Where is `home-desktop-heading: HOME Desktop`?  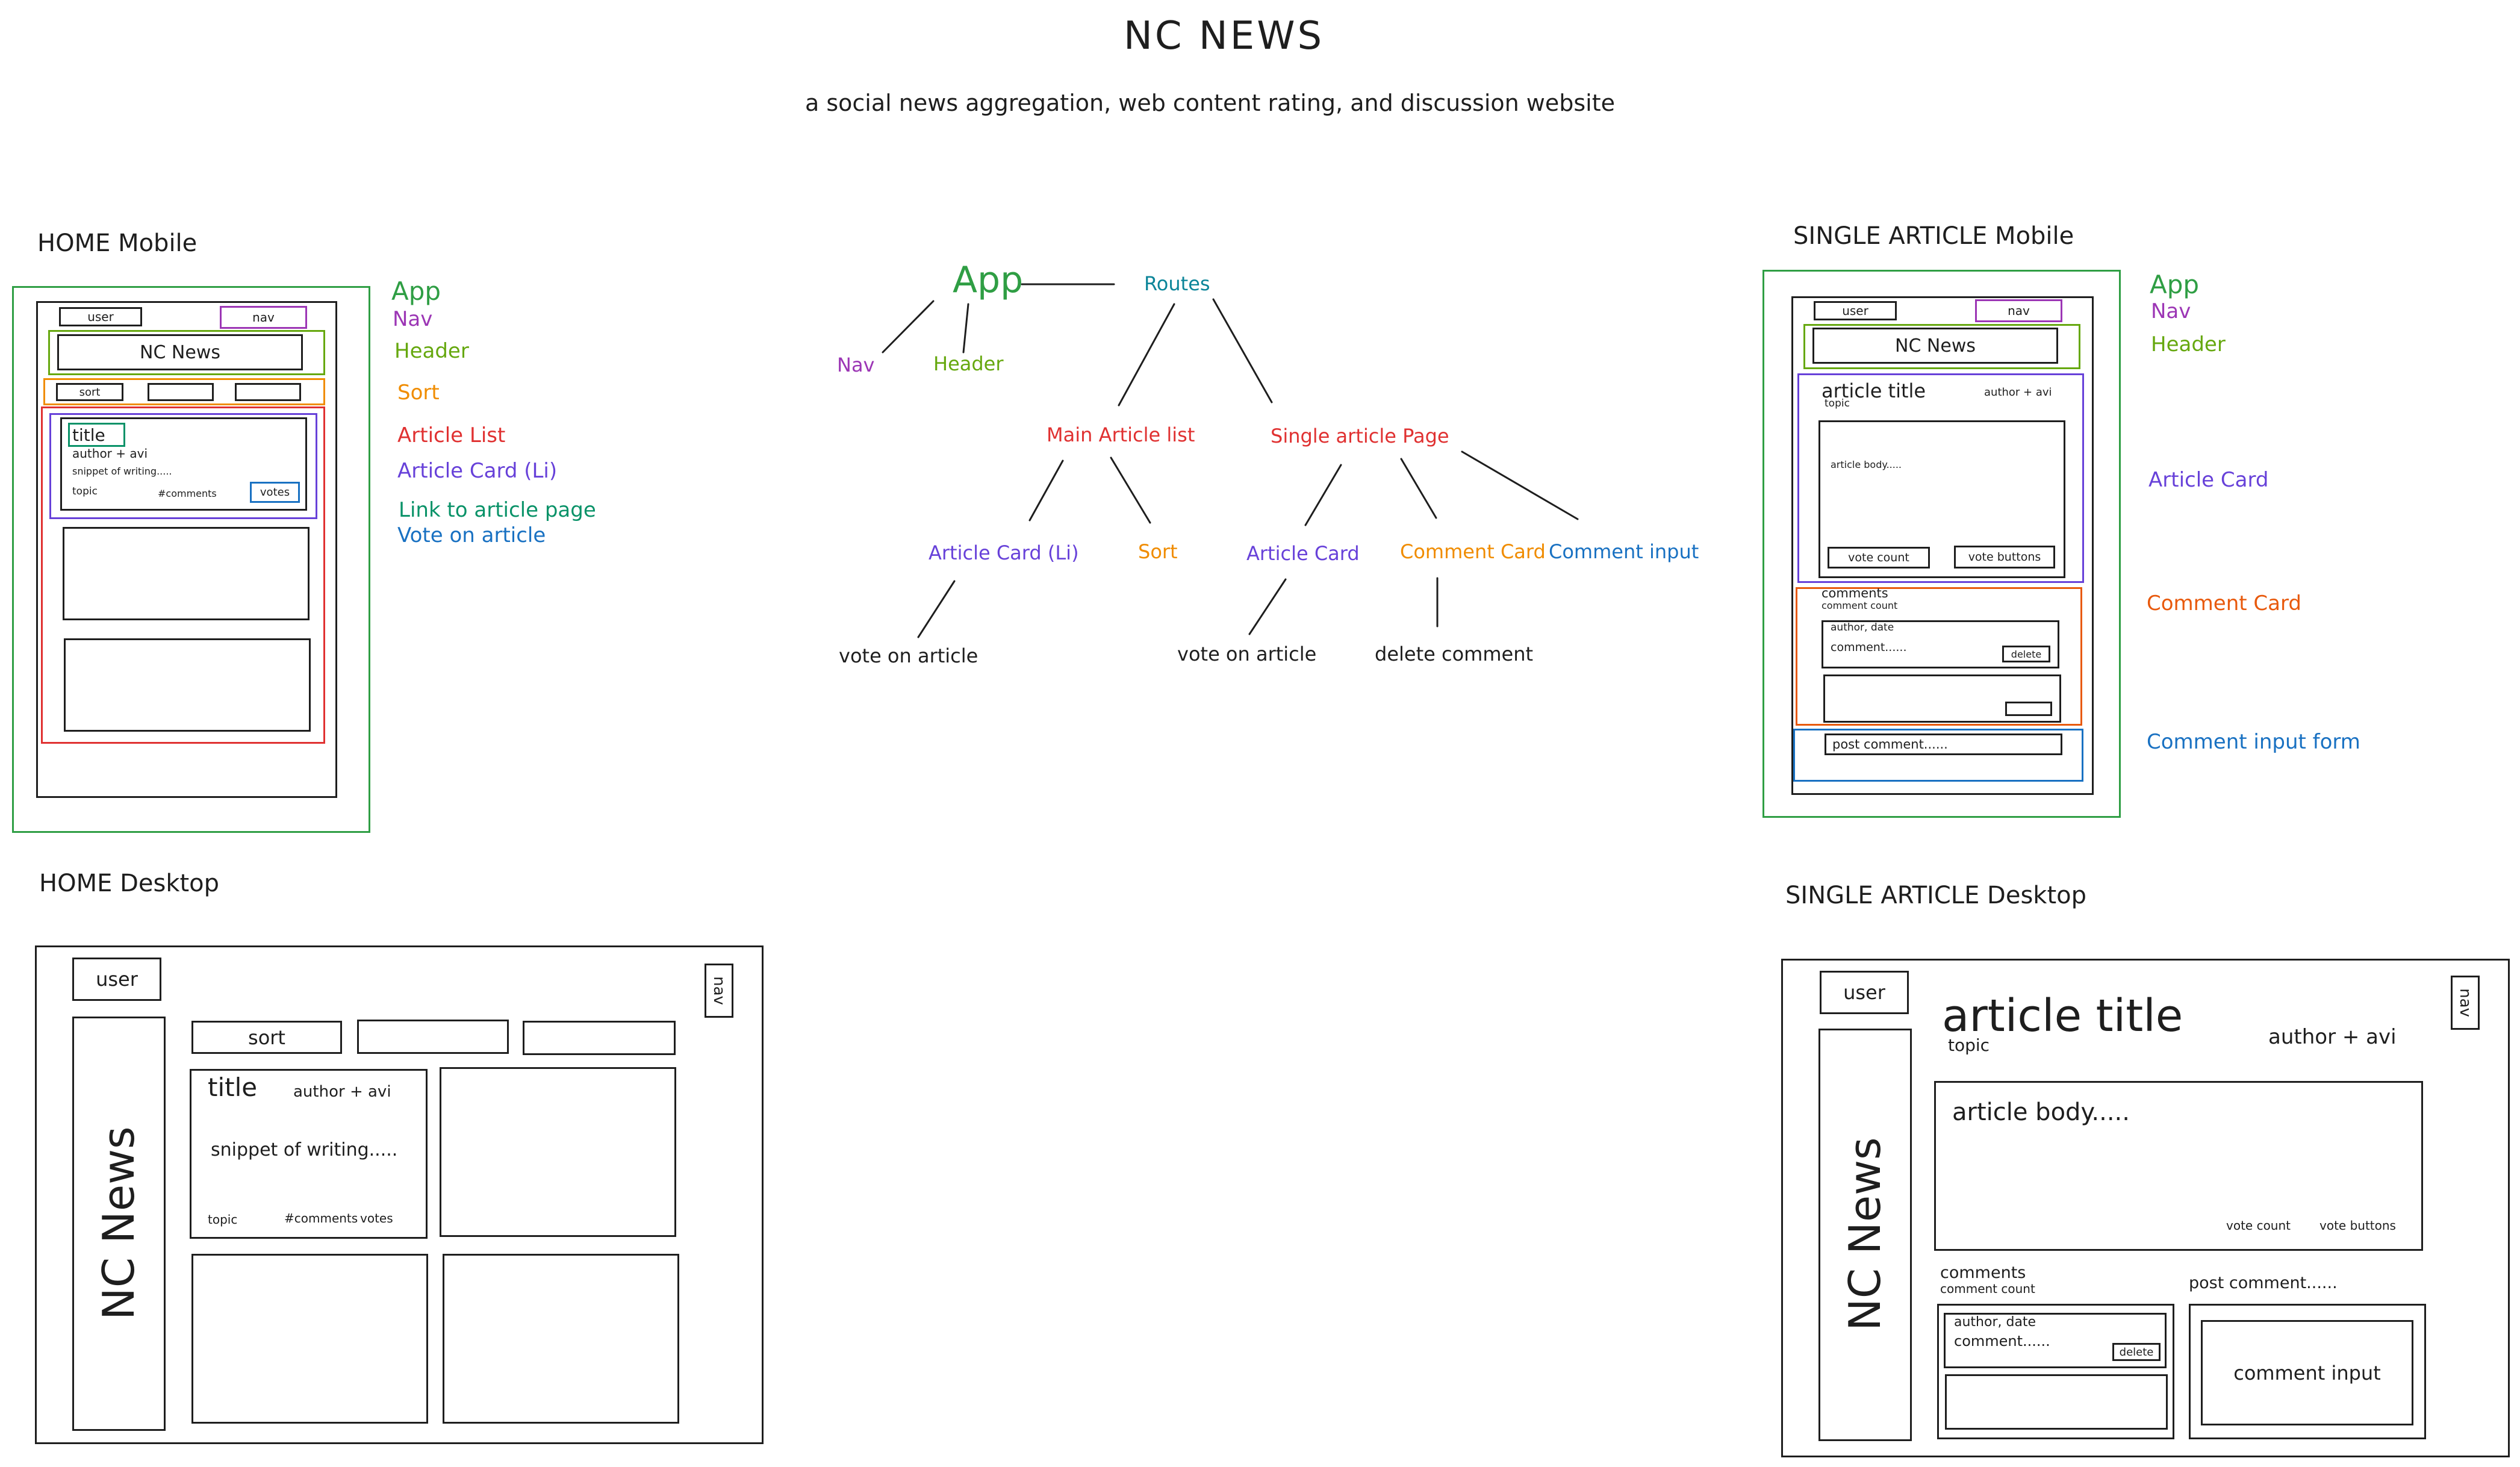 home-desktop-heading: HOME Desktop is located at coordinates (129, 883).